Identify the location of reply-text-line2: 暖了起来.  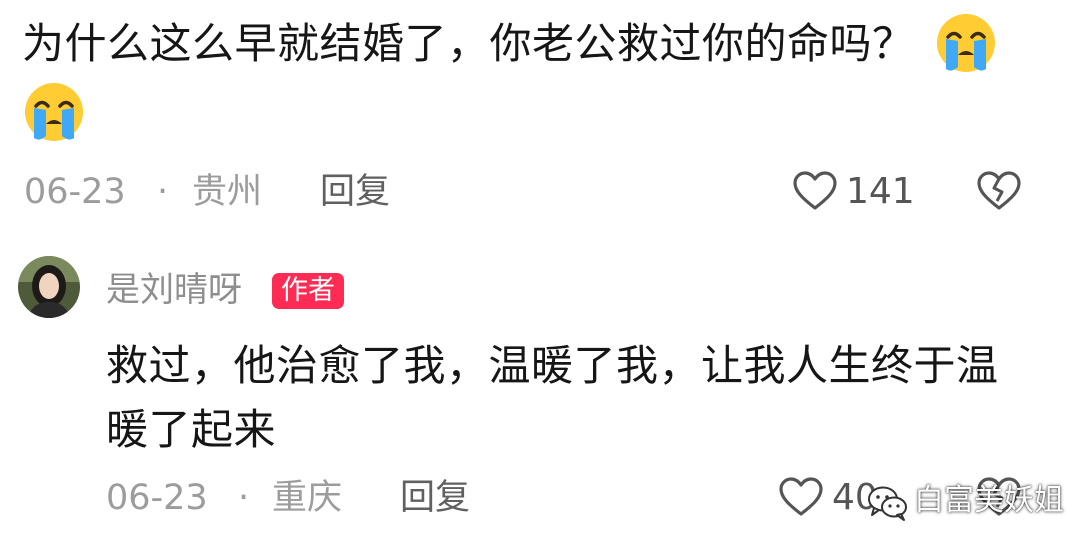
(191, 429).